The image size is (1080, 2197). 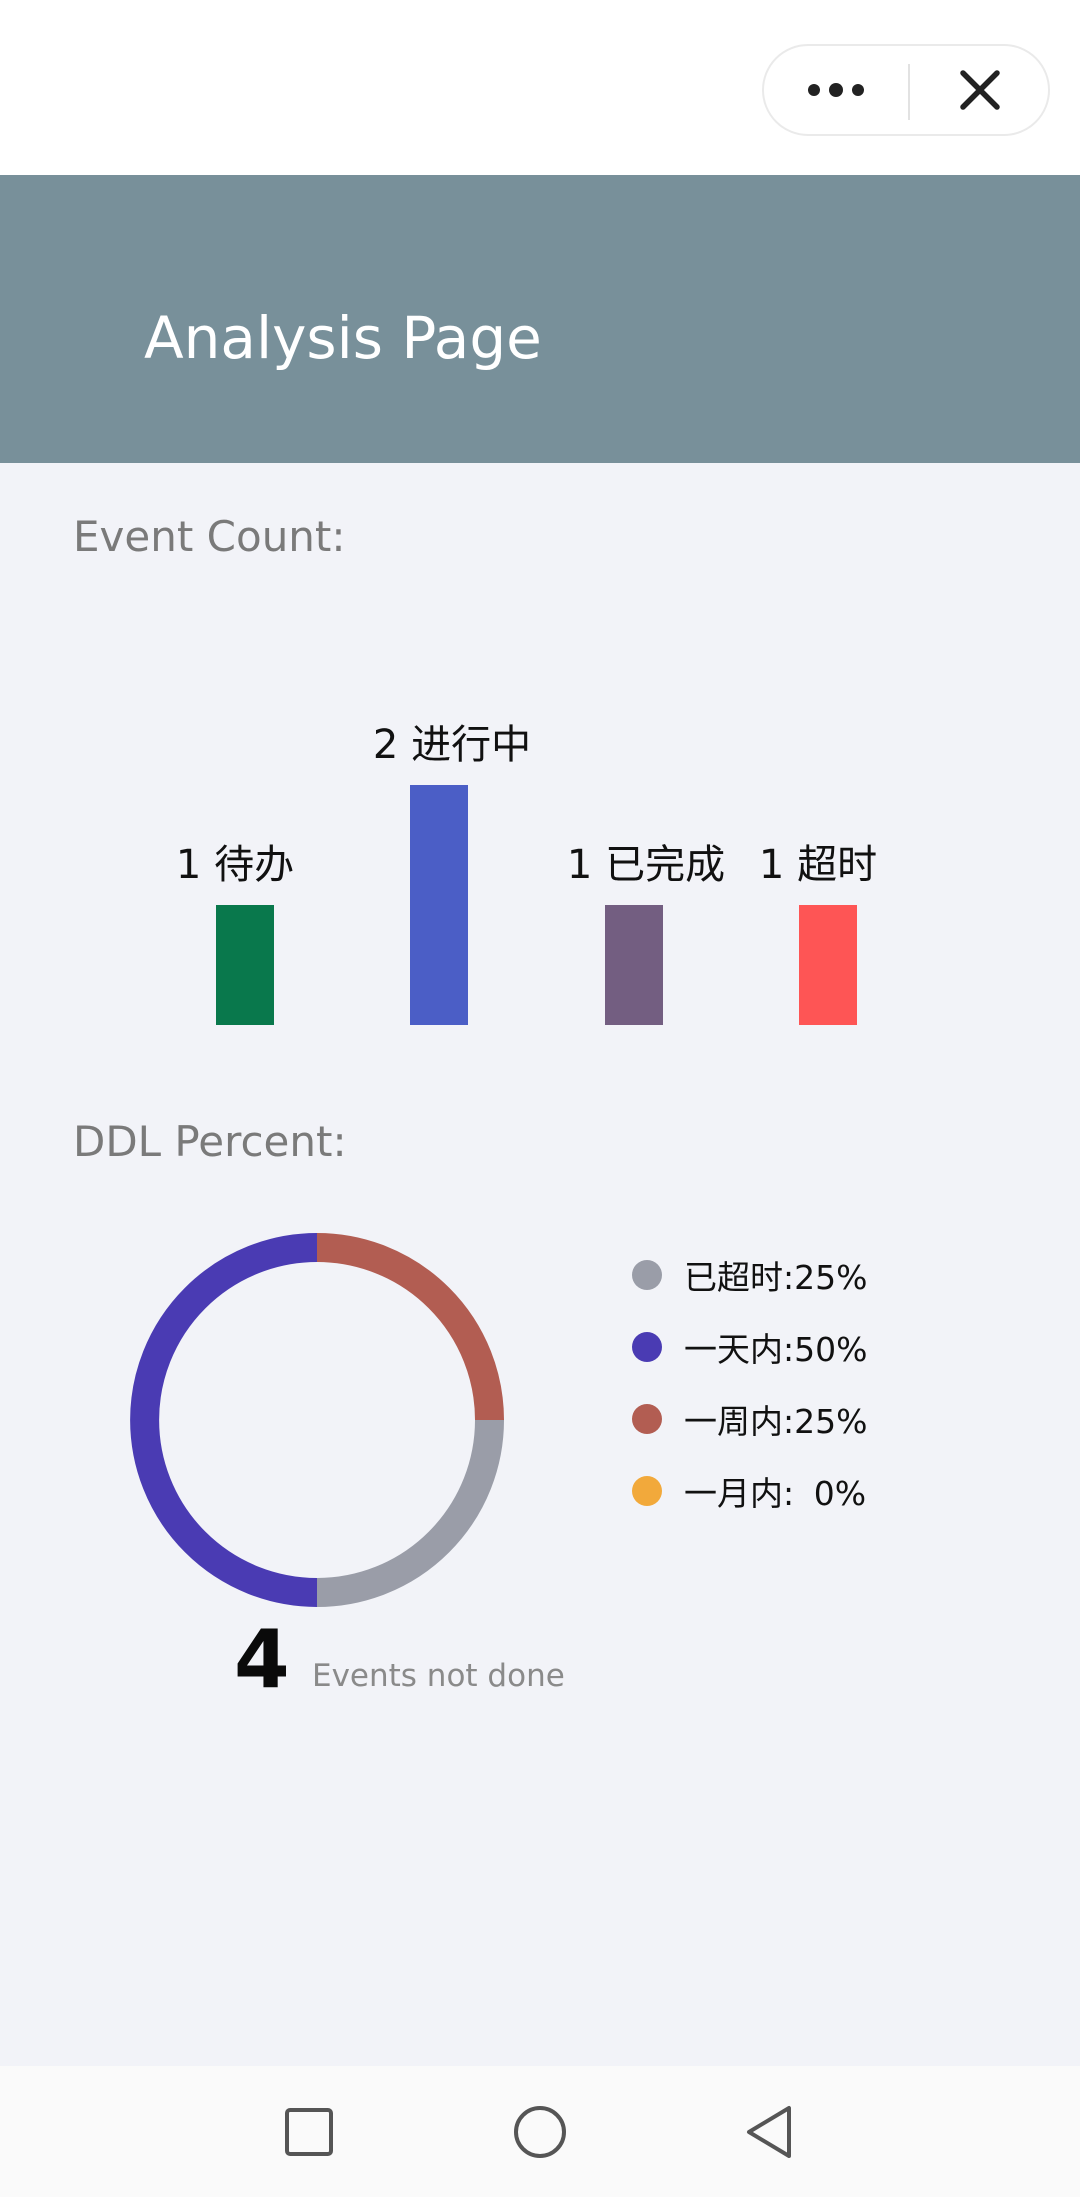 I want to click on legend-text: 一月内: 0%, so click(x=775, y=1491).